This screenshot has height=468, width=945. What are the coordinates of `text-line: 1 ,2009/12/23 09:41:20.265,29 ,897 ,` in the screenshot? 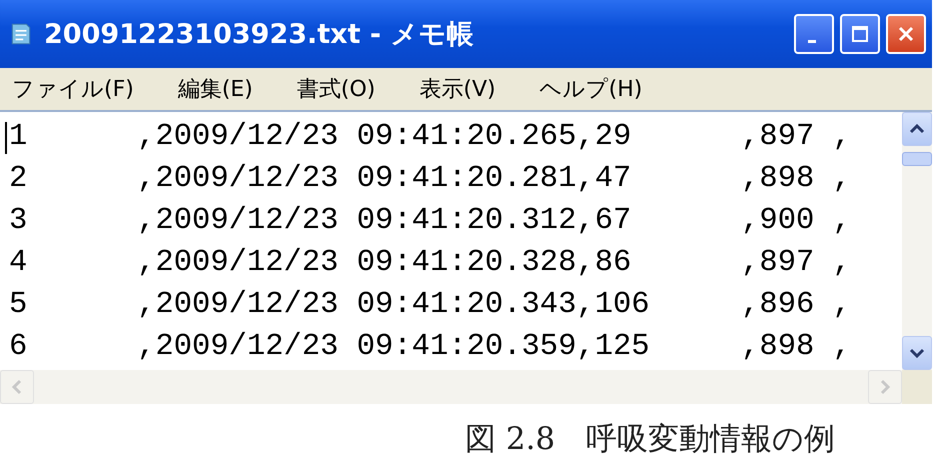 It's located at (430, 137).